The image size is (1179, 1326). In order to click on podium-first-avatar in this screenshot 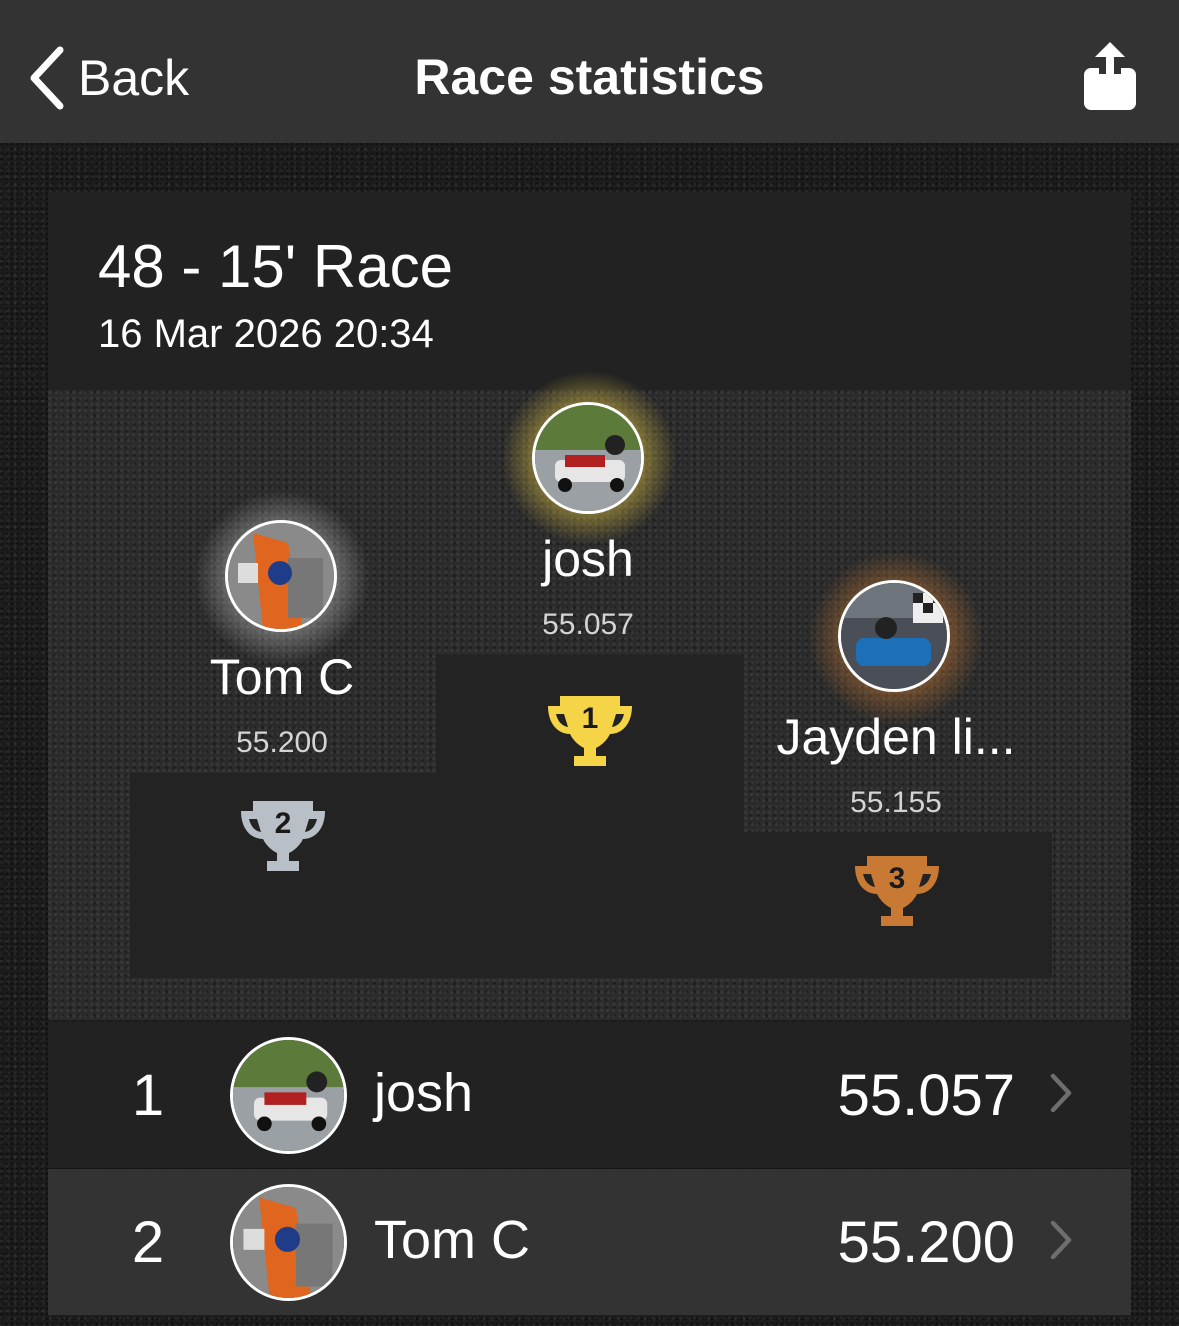, I will do `click(588, 458)`.